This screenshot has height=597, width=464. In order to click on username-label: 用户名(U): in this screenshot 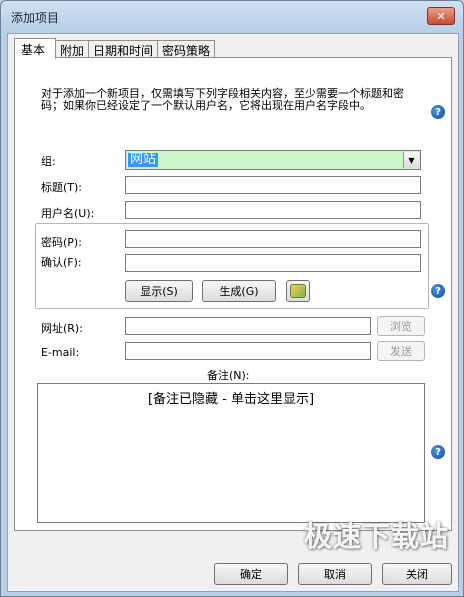, I will do `click(68, 213)`.